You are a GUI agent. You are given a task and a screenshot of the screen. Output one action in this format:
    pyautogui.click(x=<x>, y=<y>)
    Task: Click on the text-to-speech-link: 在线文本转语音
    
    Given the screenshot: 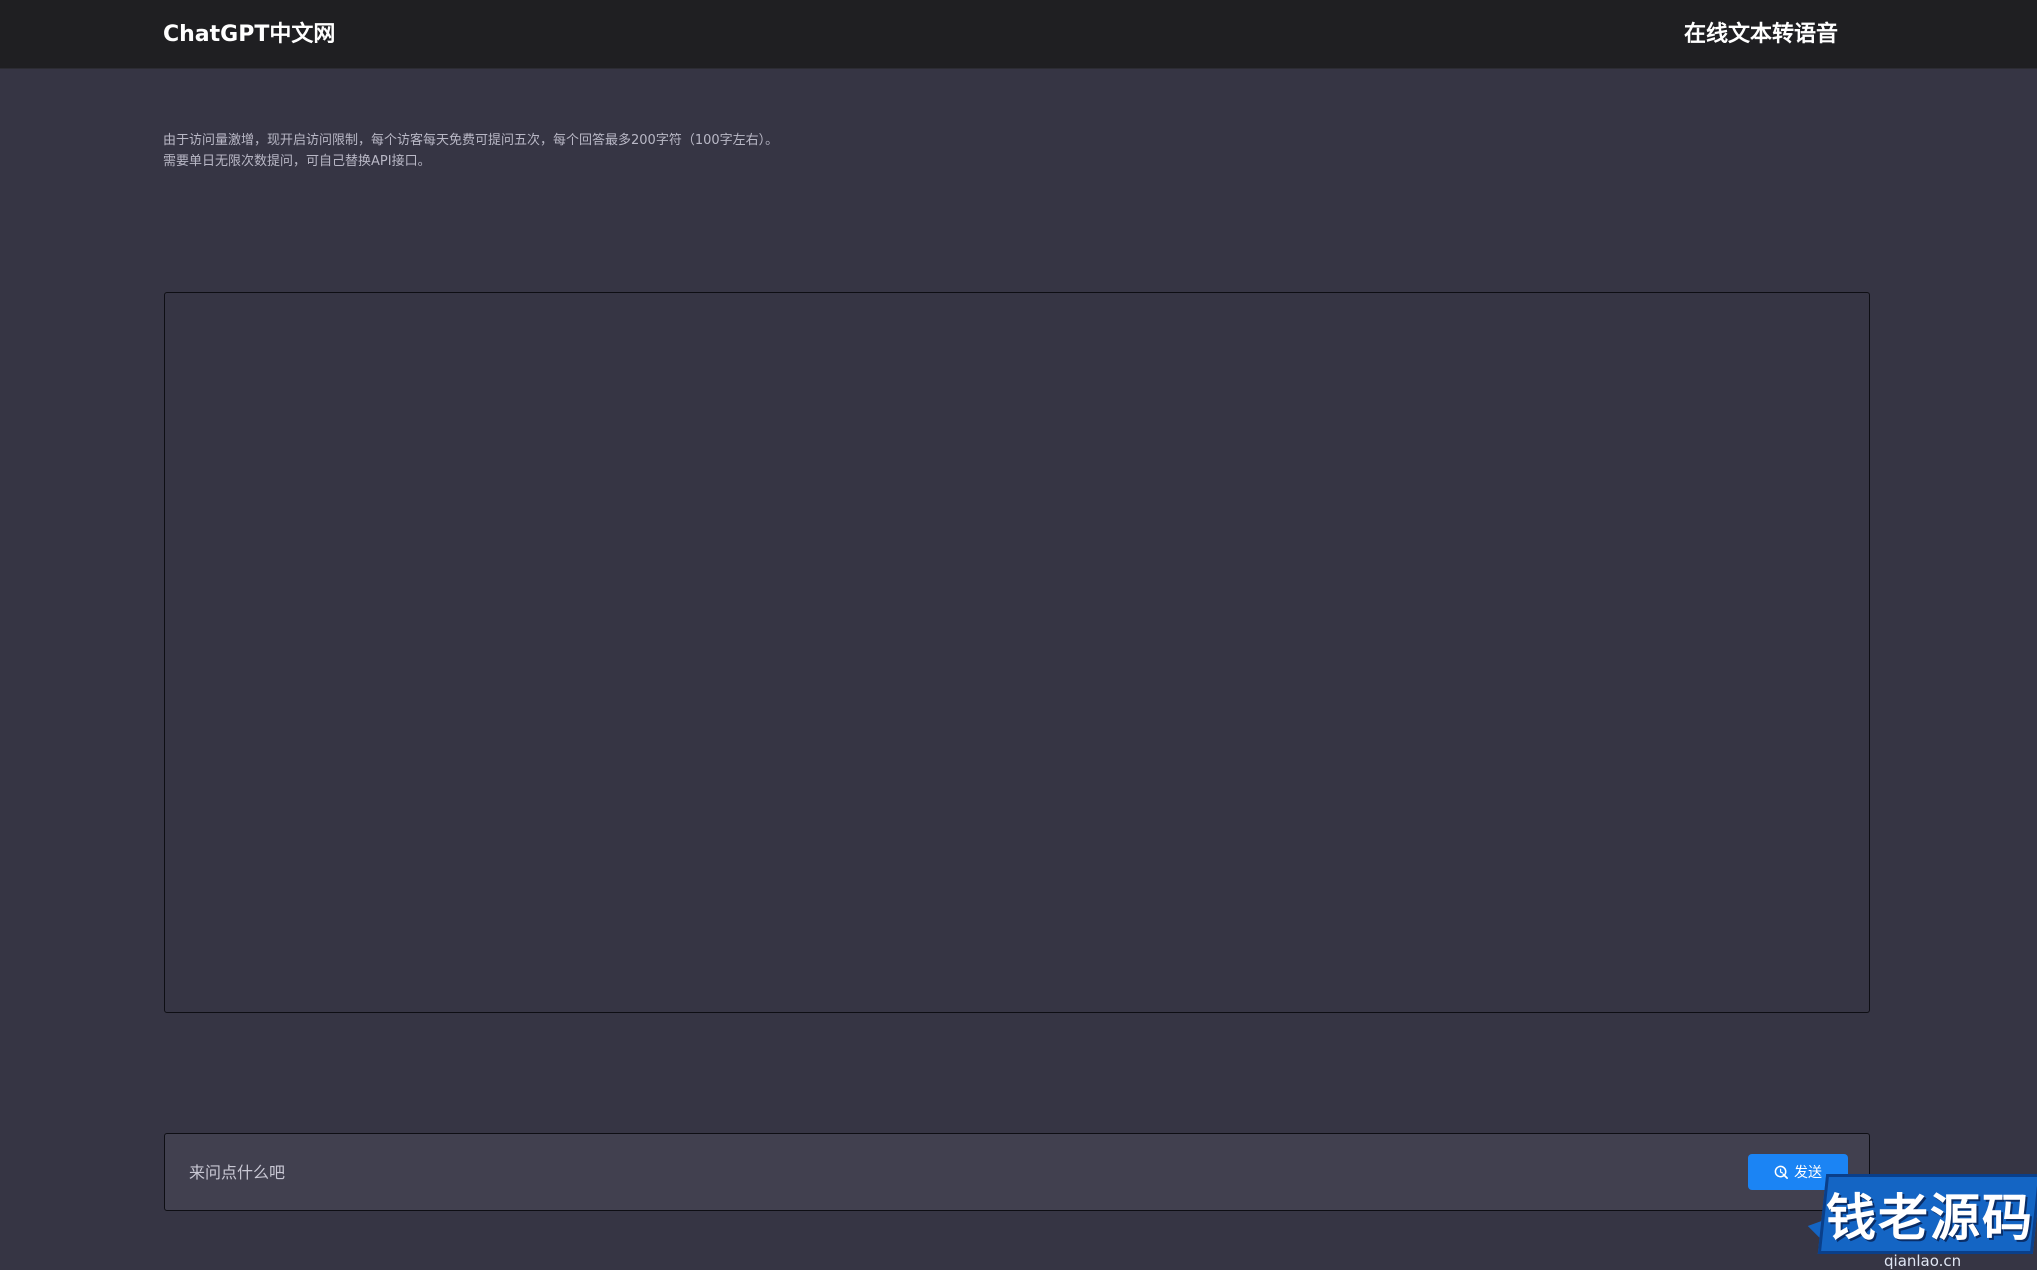 What is the action you would take?
    pyautogui.click(x=1761, y=32)
    